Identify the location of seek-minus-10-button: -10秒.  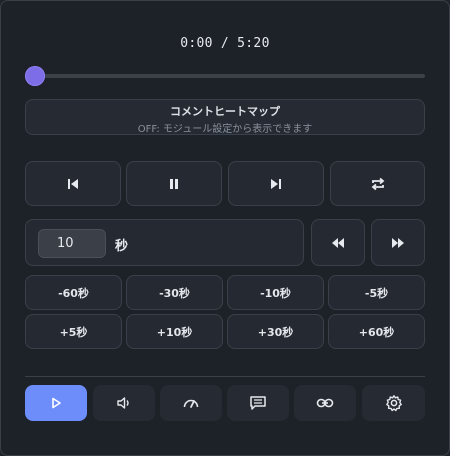
(275, 292).